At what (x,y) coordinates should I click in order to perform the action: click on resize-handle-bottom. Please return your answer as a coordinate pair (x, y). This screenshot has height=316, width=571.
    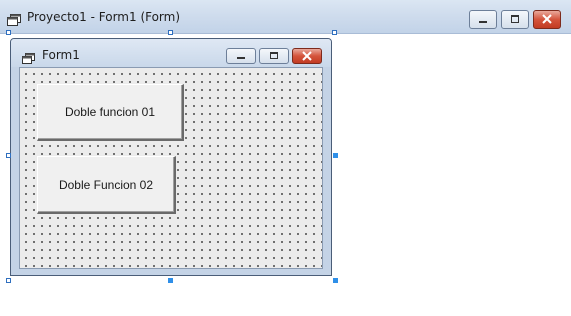
    Looking at the image, I should click on (170, 280).